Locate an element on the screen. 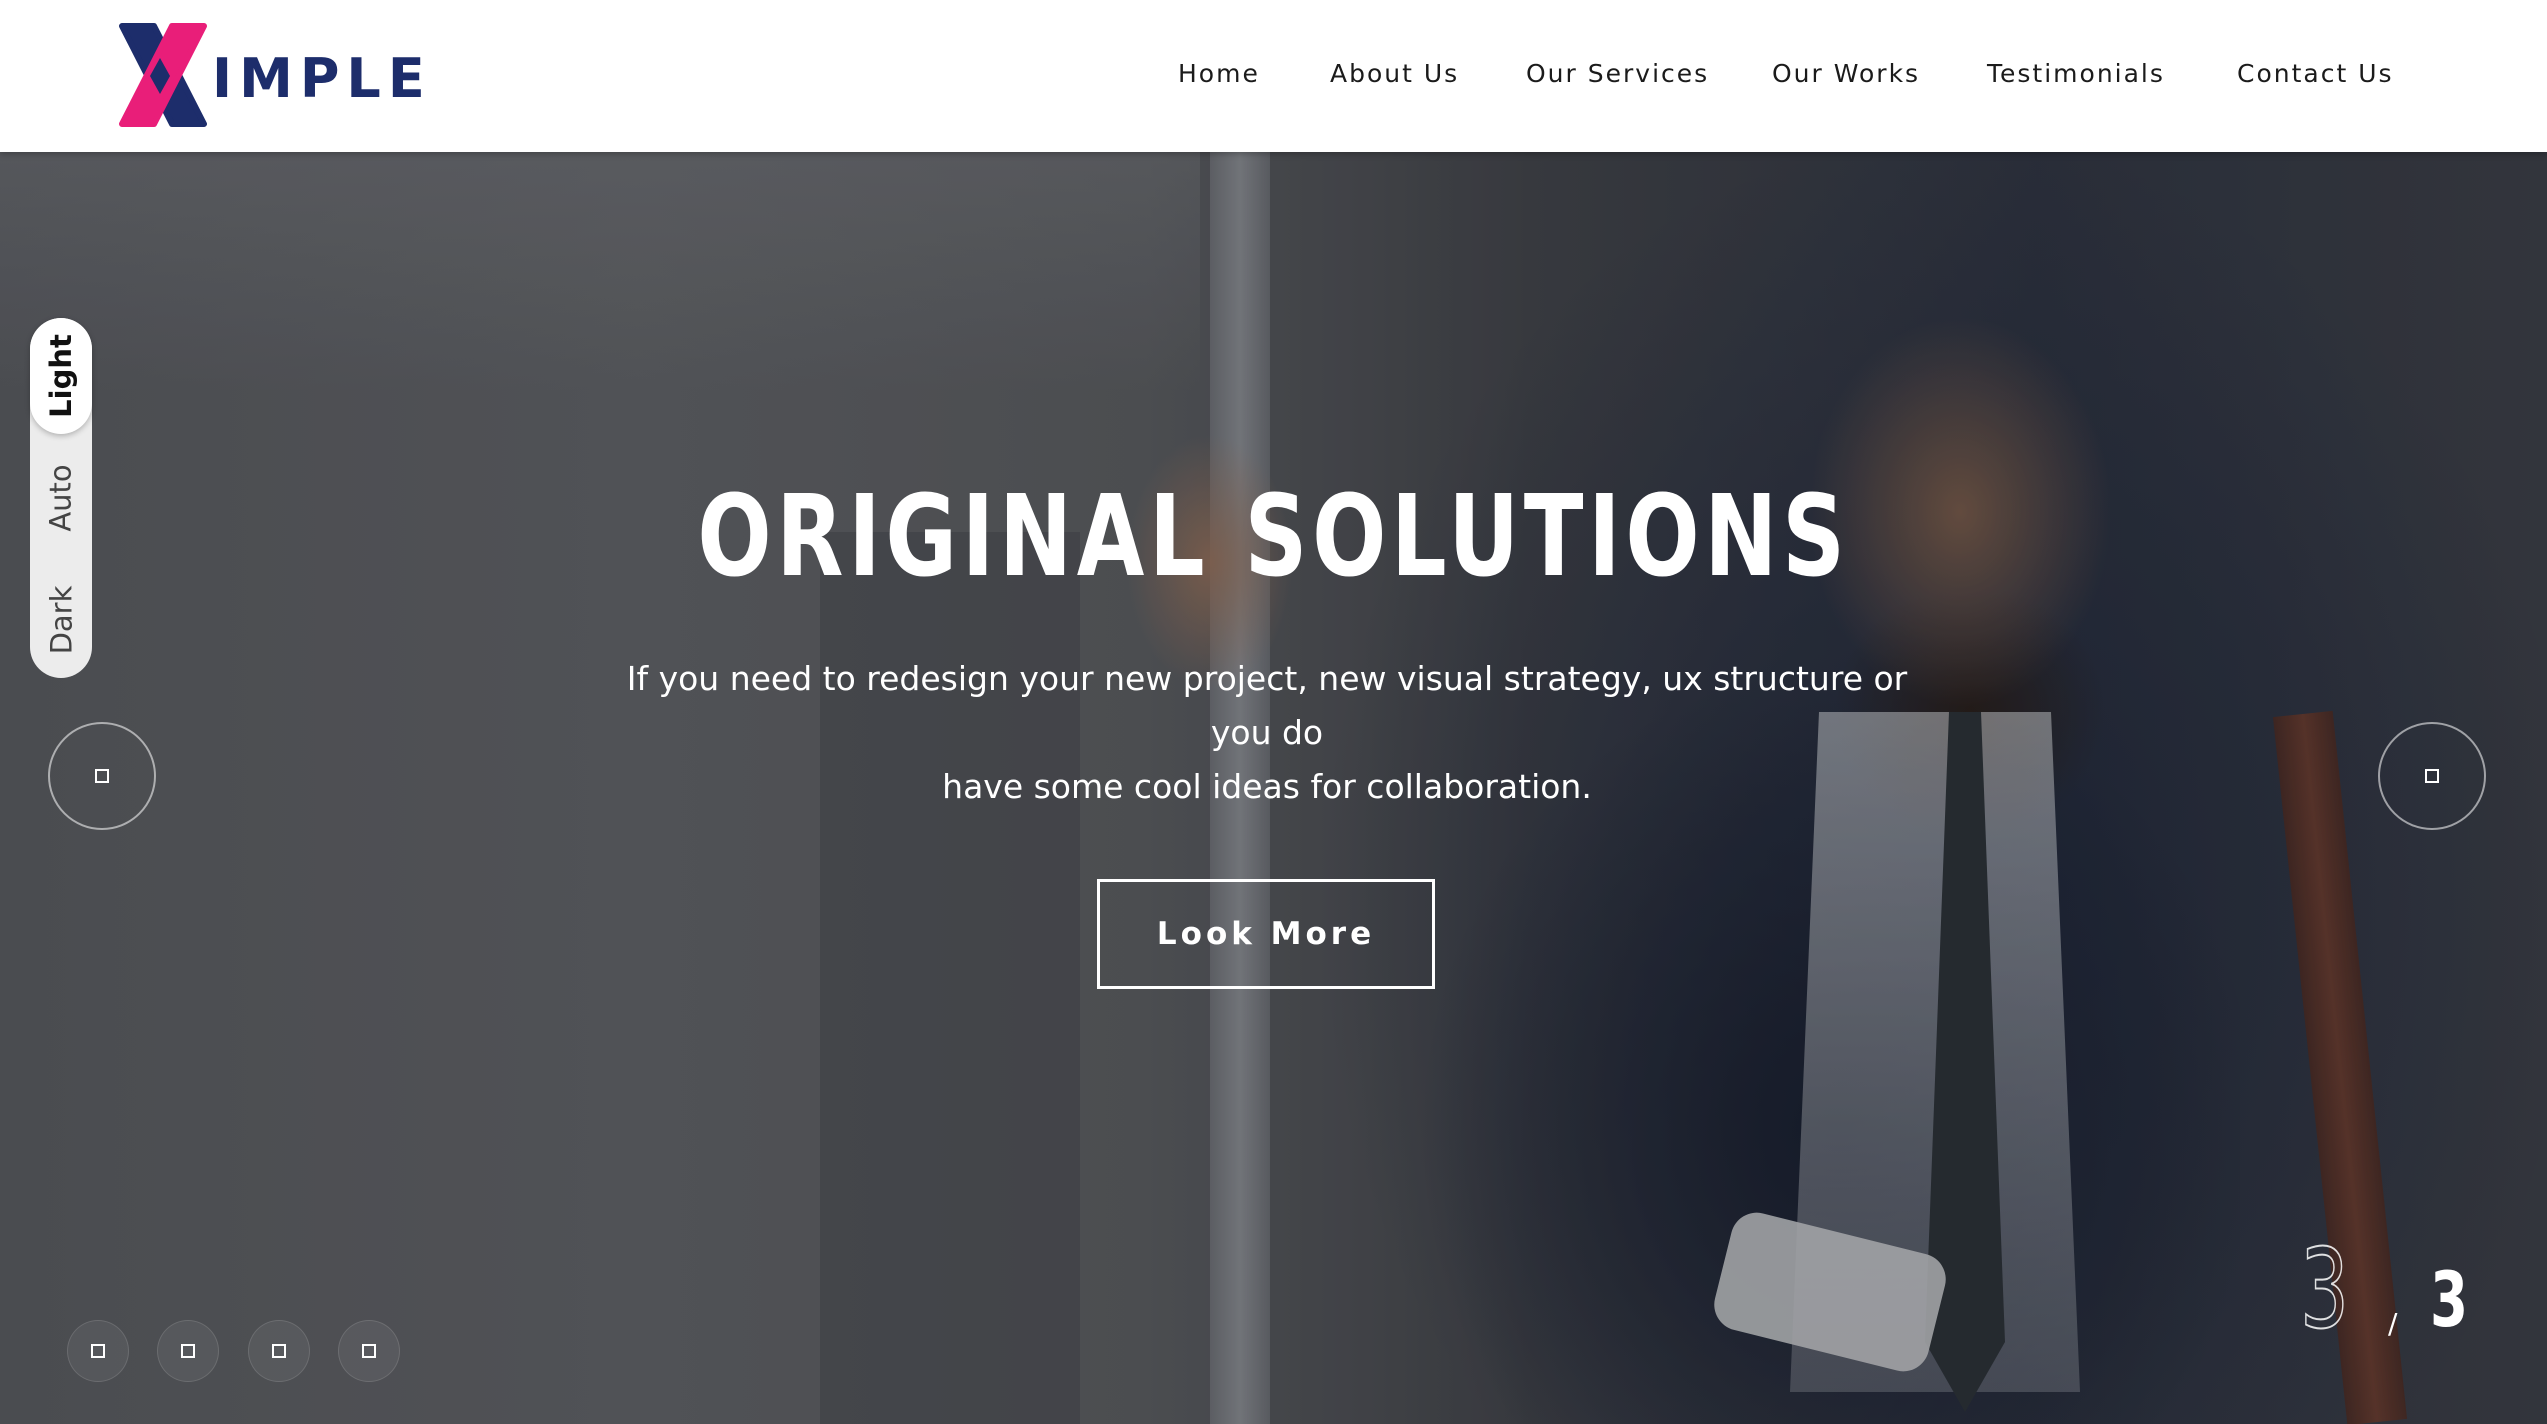  nav-home: Home is located at coordinates (1219, 74).